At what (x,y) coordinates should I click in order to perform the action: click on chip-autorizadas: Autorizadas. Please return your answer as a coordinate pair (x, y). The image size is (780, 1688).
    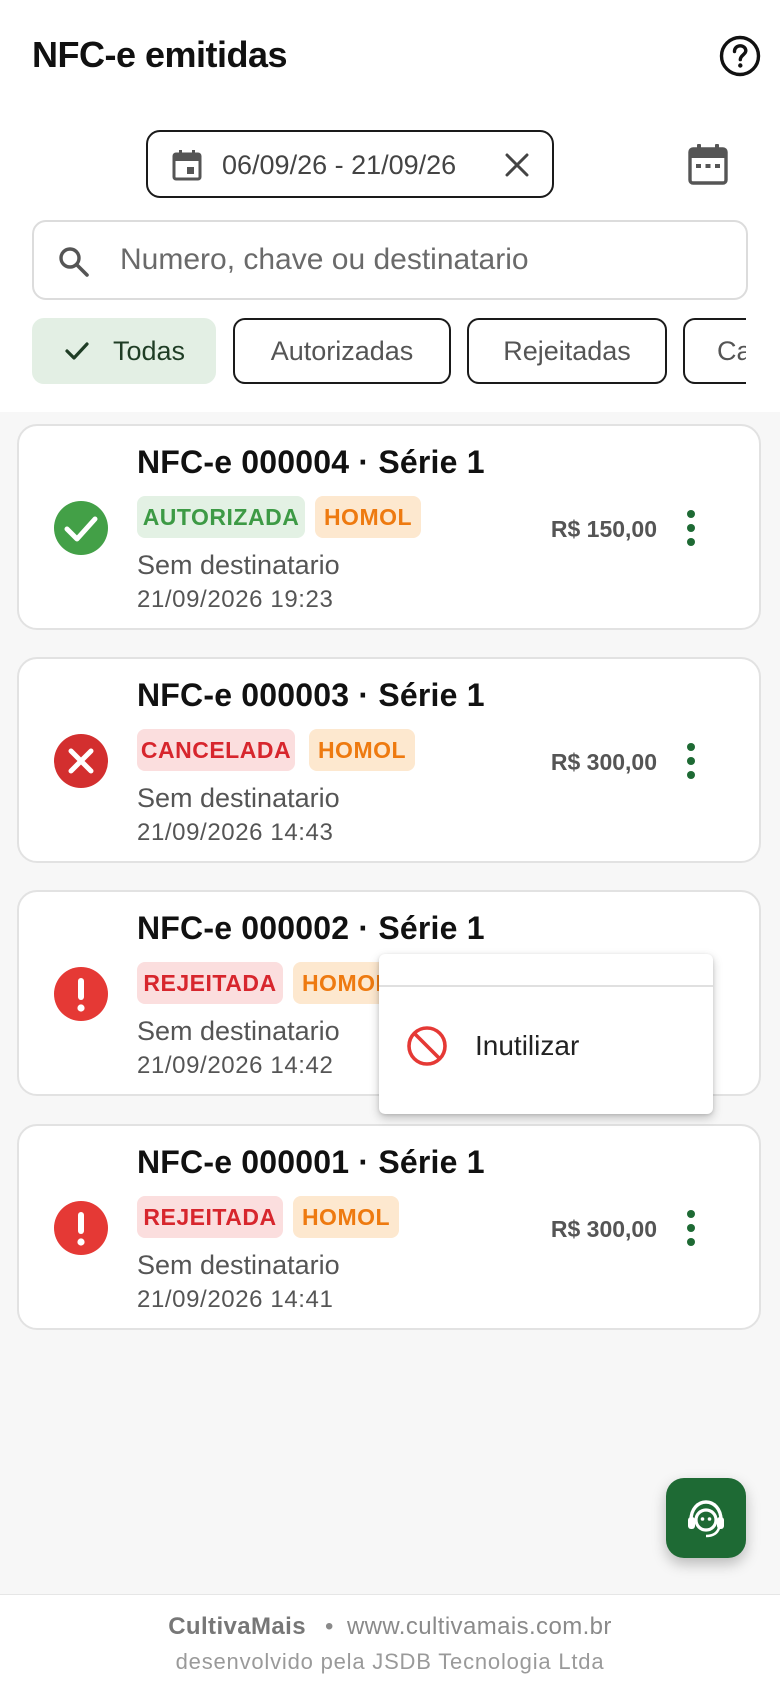
    Looking at the image, I should click on (342, 351).